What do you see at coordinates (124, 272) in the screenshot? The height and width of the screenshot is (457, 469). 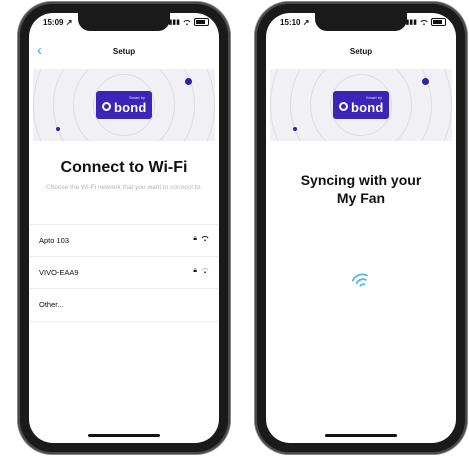 I see `network-row-vivo-eaa9: VIVO-EAA9 🔒︎` at bounding box center [124, 272].